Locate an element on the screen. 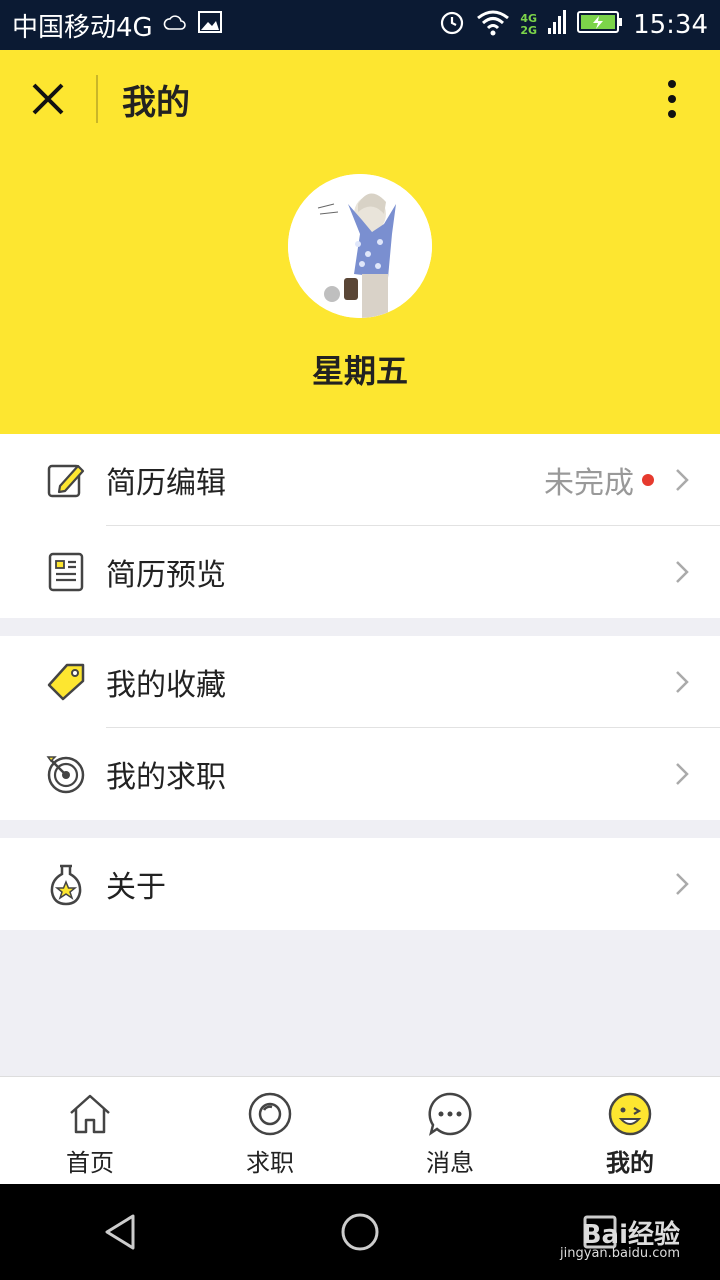 This screenshot has width=720, height=1280. smiley-icon is located at coordinates (630, 1114).